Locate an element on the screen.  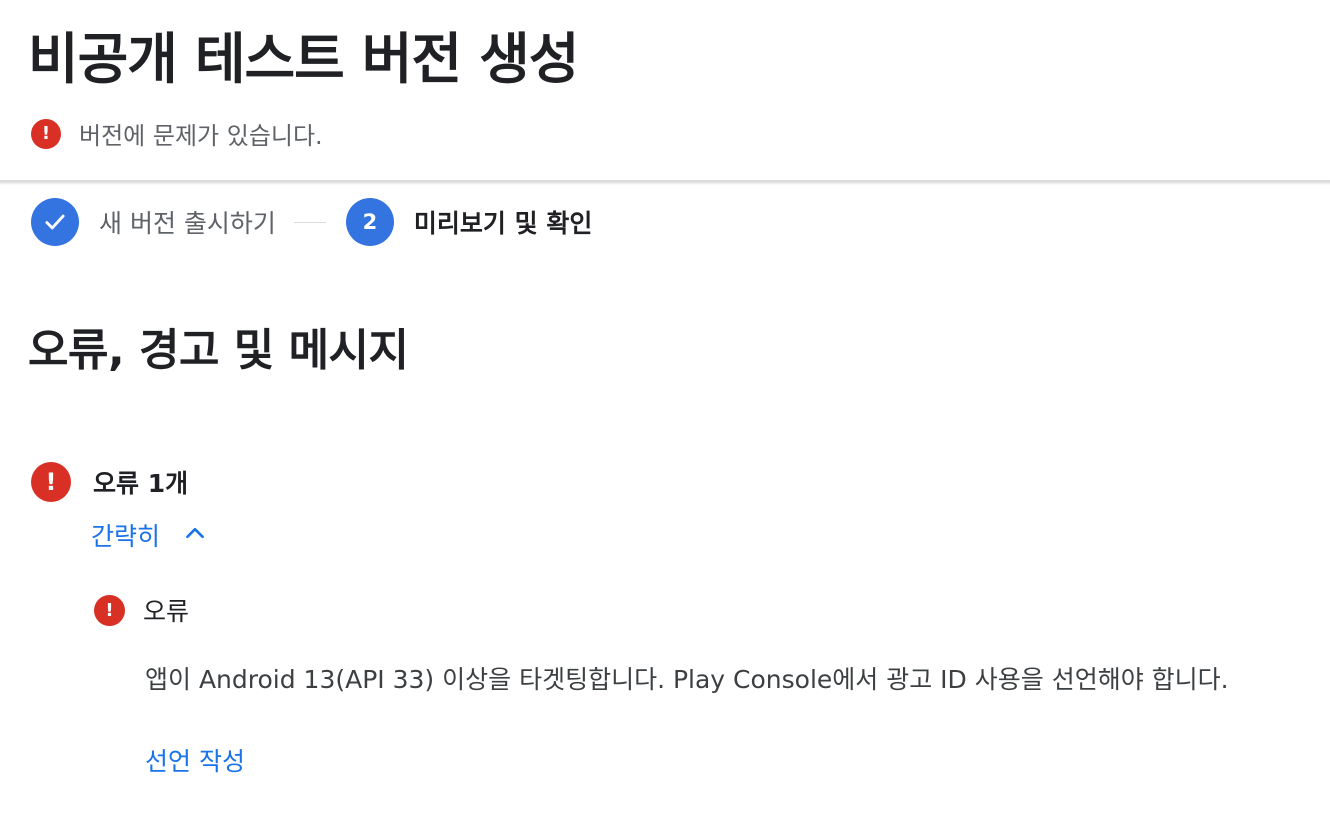
error-count: 오류 1개 is located at coordinates (141, 483).